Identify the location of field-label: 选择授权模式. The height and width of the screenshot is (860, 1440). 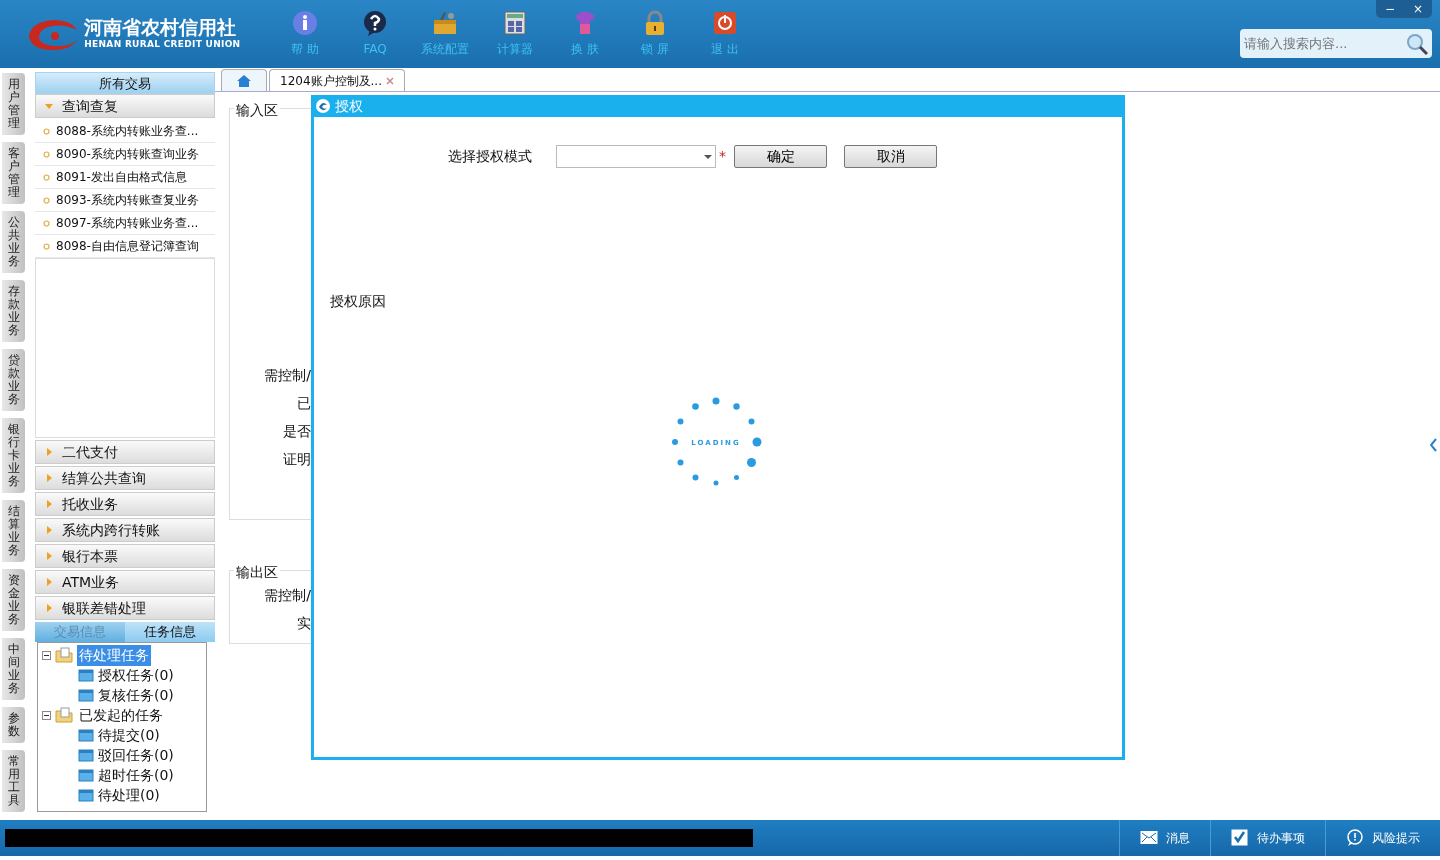
(490, 156).